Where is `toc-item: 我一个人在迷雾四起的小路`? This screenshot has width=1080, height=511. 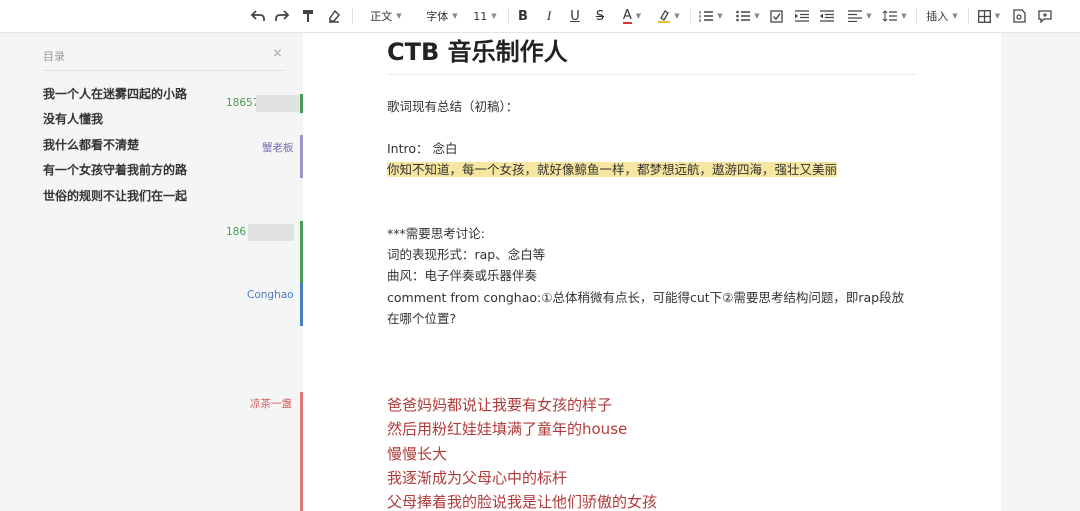
toc-item: 我一个人在迷雾四起的小路 is located at coordinates (115, 93).